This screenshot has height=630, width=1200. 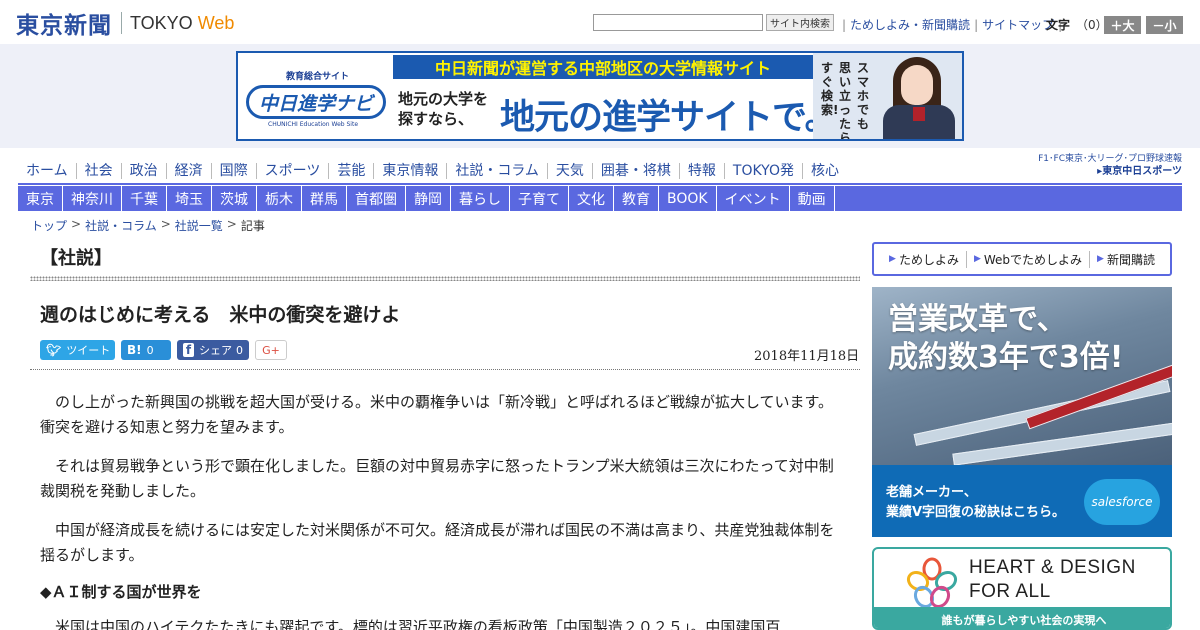 What do you see at coordinates (1033, 259) in the screenshot?
I see `web-trial-read-label: Webでためしよみ` at bounding box center [1033, 259].